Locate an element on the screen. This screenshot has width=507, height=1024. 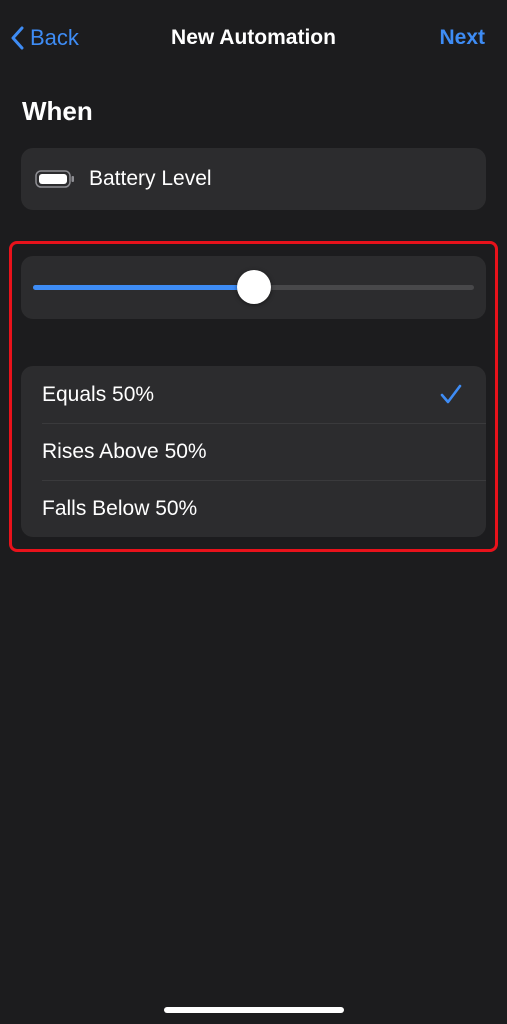
section-heading: When is located at coordinates (57, 111).